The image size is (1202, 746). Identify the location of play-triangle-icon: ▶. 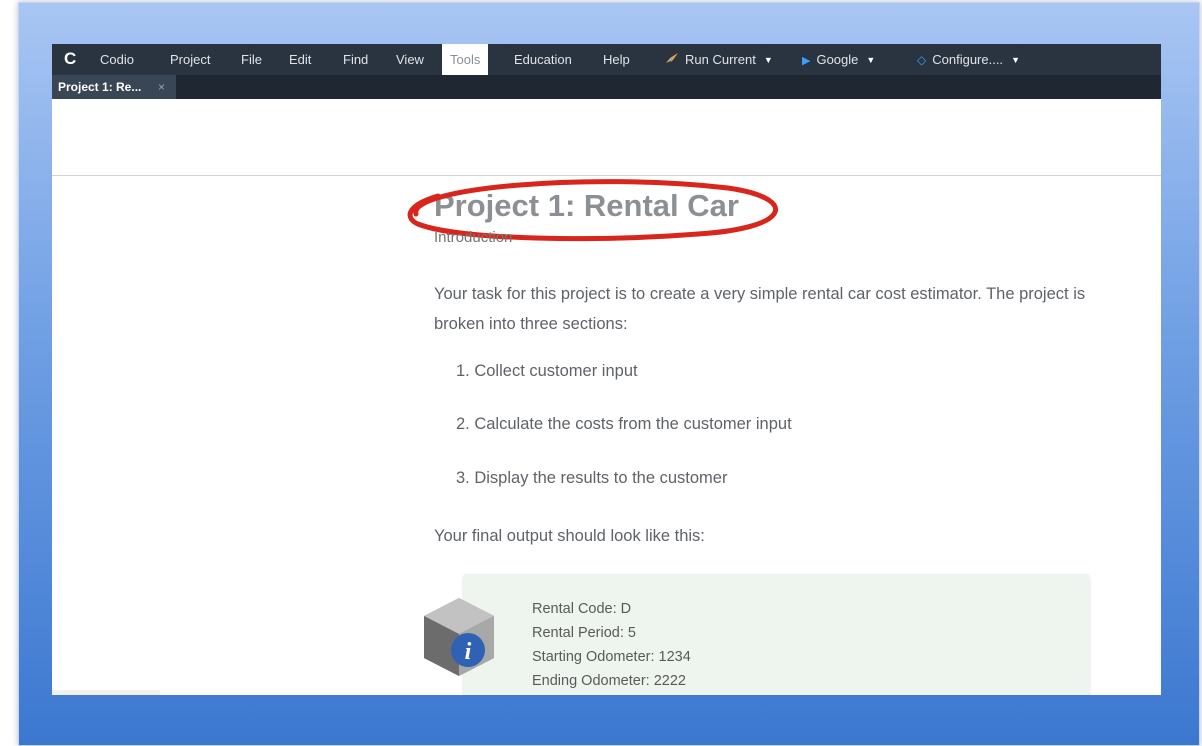
(806, 61).